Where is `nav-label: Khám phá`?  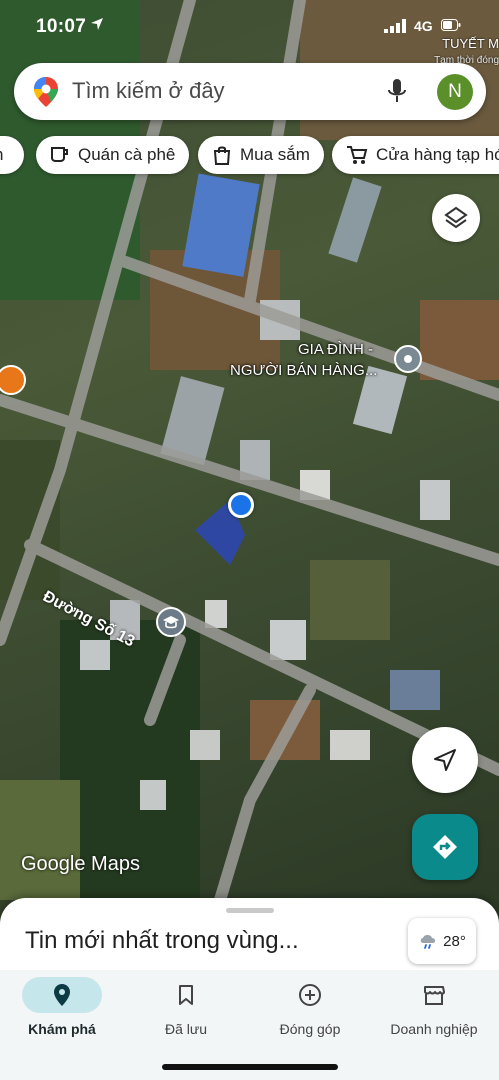 nav-label: Khám phá is located at coordinates (62, 1029).